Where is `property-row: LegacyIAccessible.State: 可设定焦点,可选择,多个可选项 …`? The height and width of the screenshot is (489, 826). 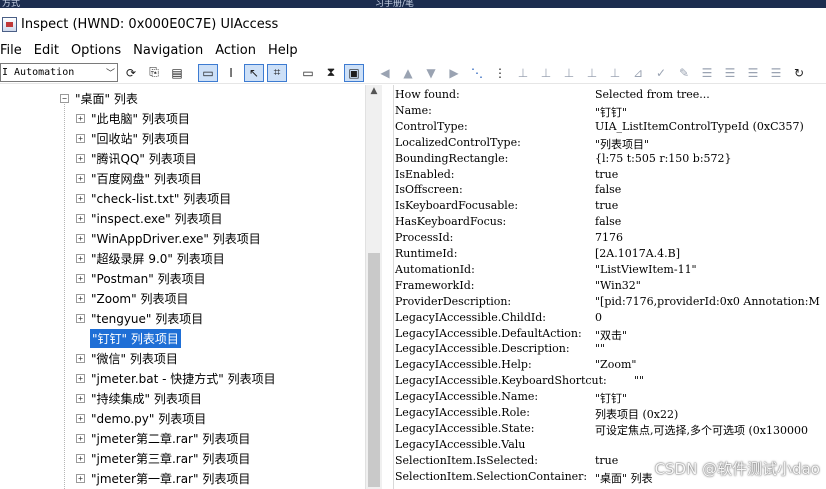
property-row: LegacyIAccessible.State: 可设定焦点,可选择,多个可选项 … is located at coordinates (610, 430).